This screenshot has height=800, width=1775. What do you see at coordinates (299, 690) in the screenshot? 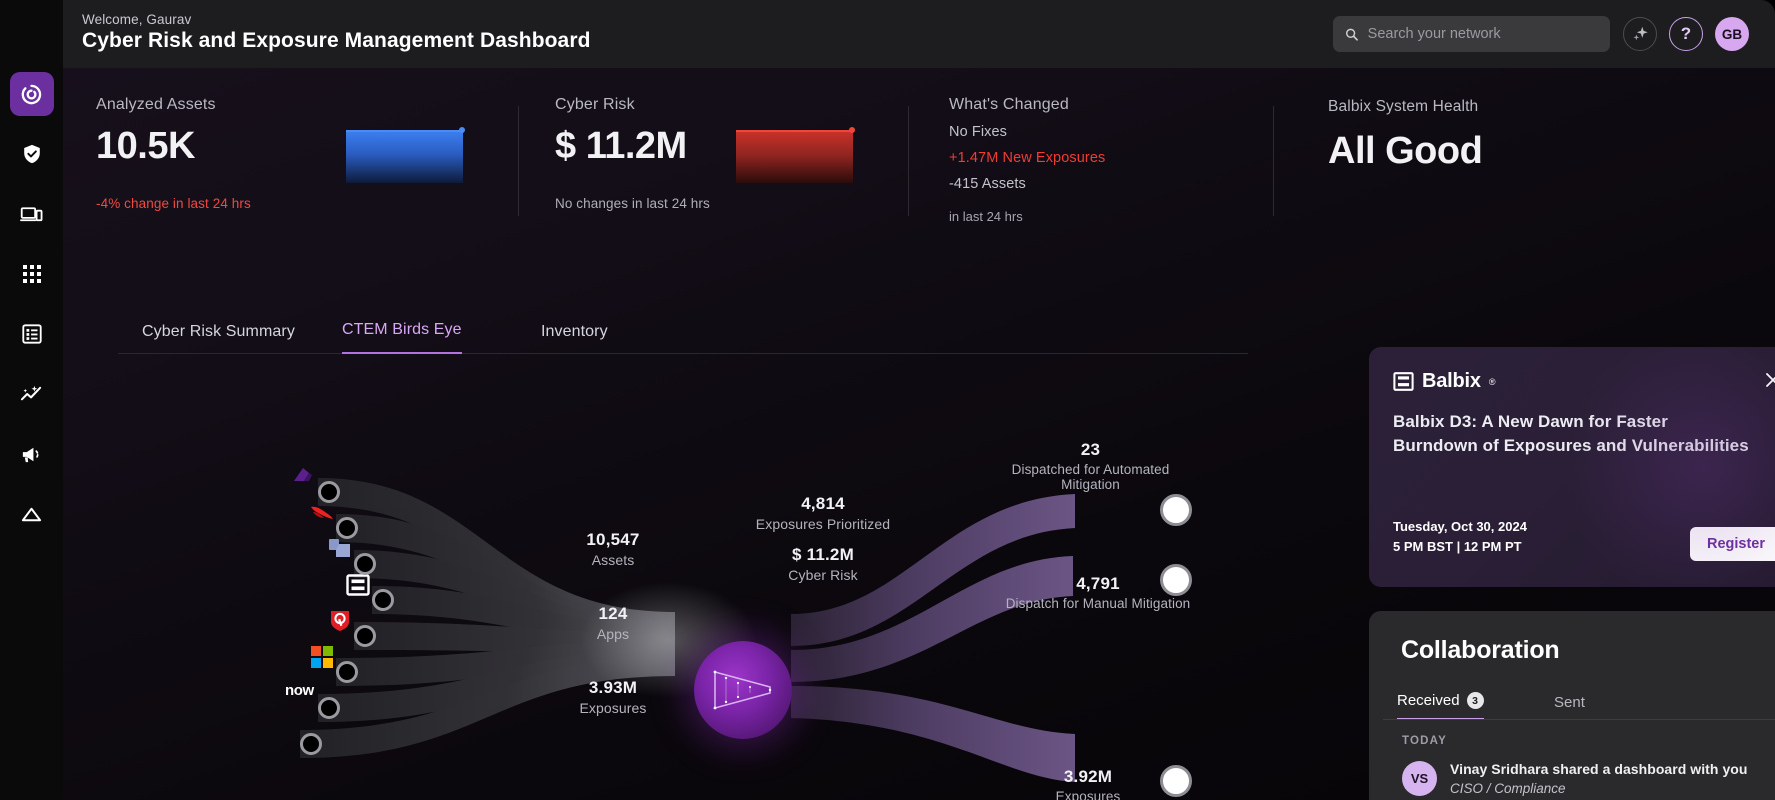
I see `servicenow-label: now` at bounding box center [299, 690].